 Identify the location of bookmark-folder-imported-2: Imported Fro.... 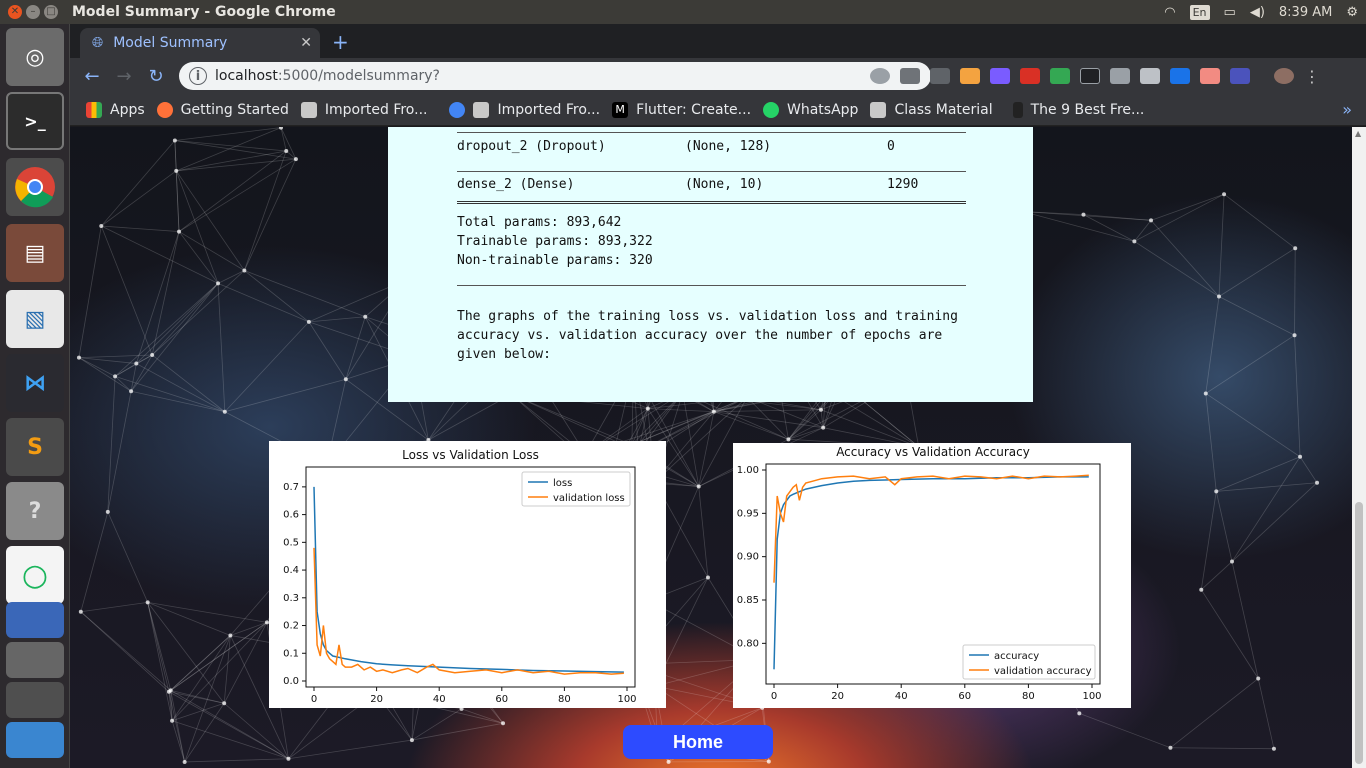
(536, 109).